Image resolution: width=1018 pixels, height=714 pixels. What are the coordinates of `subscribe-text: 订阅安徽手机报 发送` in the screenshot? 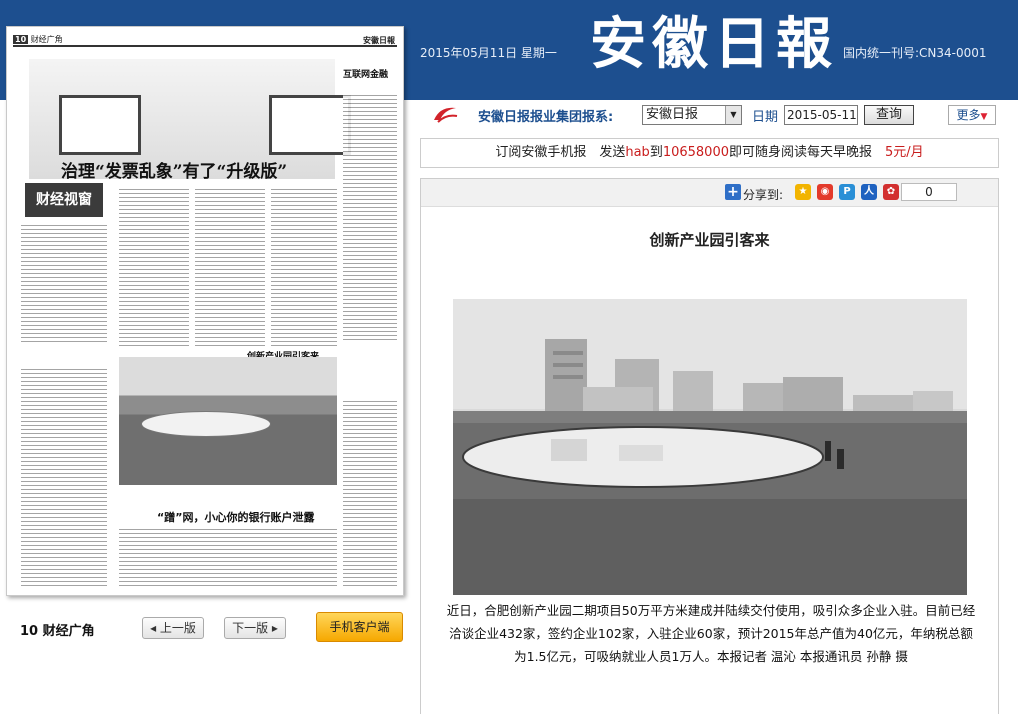 It's located at (560, 152).